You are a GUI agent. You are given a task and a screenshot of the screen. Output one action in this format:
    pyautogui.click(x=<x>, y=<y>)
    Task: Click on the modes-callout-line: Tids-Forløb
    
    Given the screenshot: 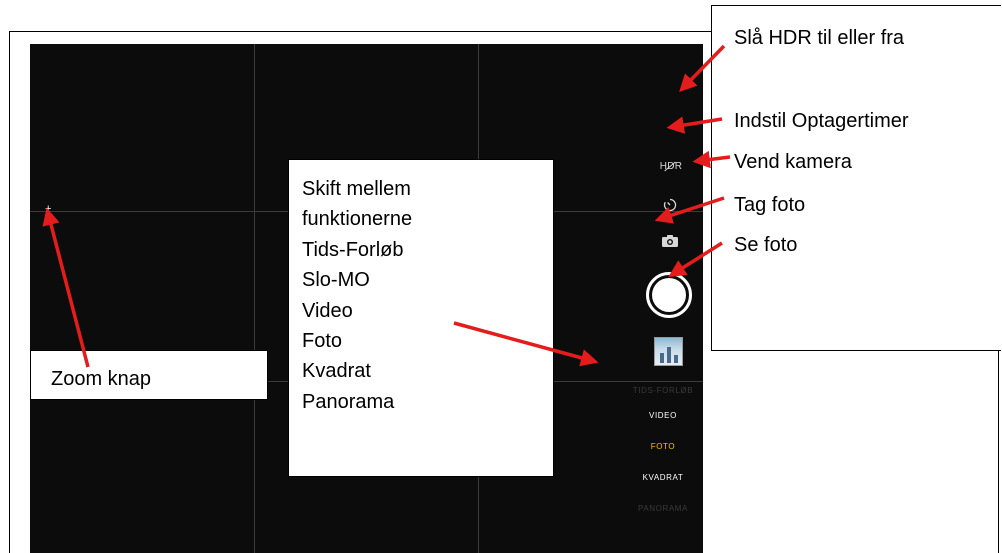 What is the action you would take?
    pyautogui.click(x=353, y=249)
    